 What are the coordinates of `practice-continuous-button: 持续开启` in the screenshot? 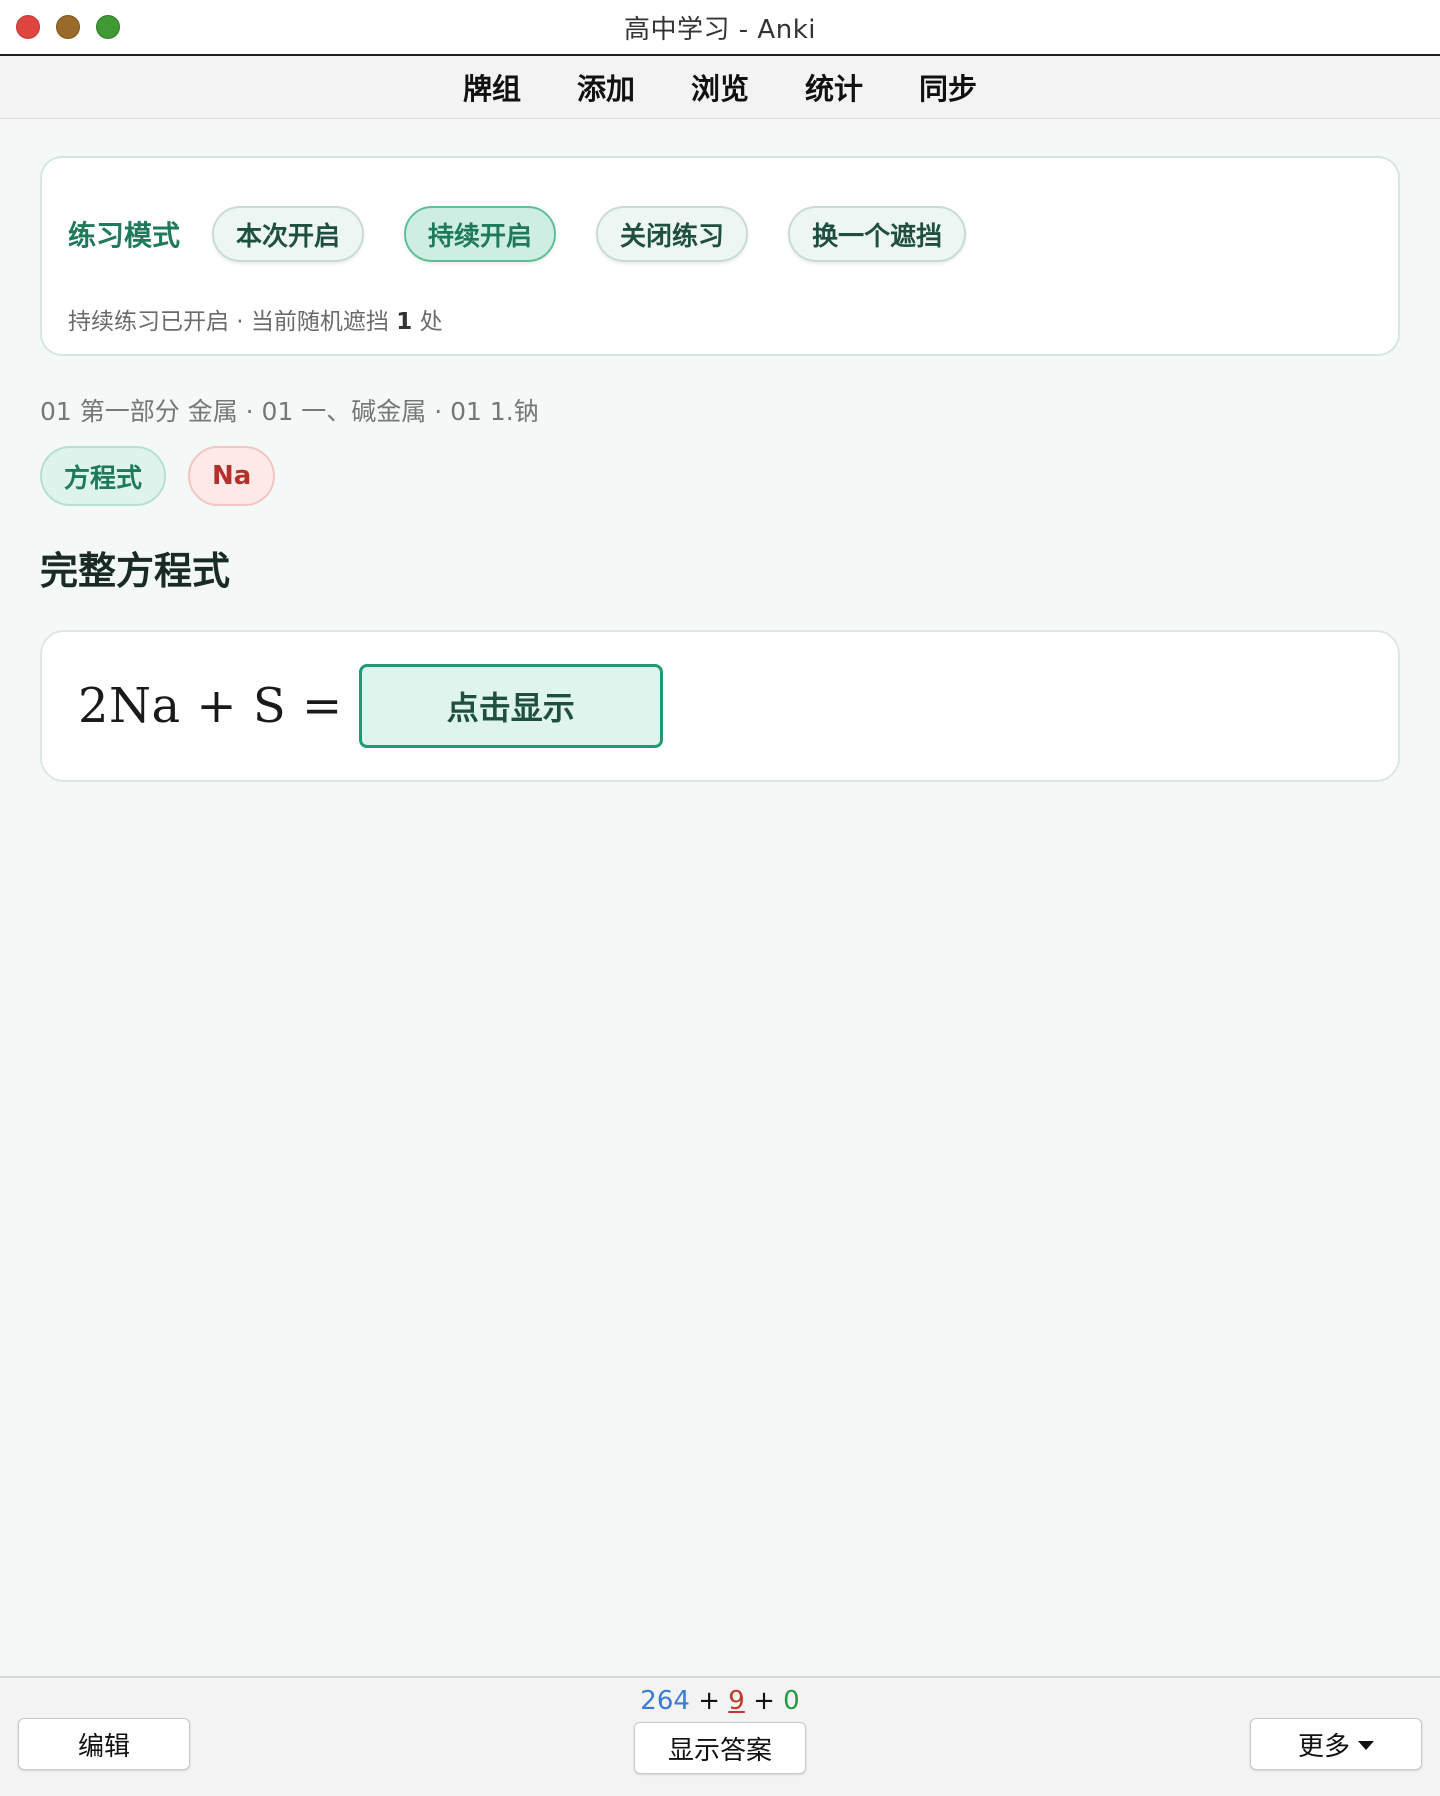 It's located at (480, 234).